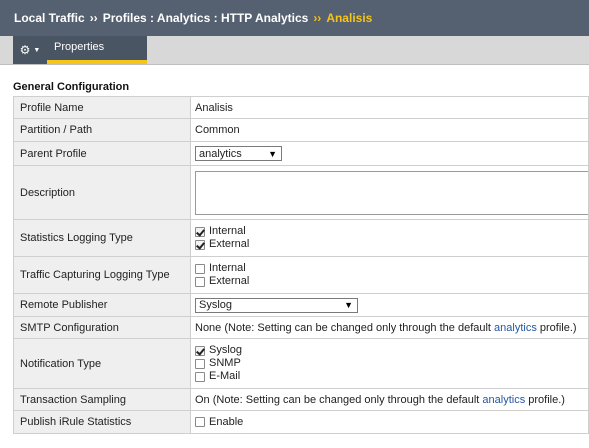 This screenshot has width=589, height=448. Describe the element at coordinates (226, 421) in the screenshot. I see `checkbox-label: Enable` at that location.